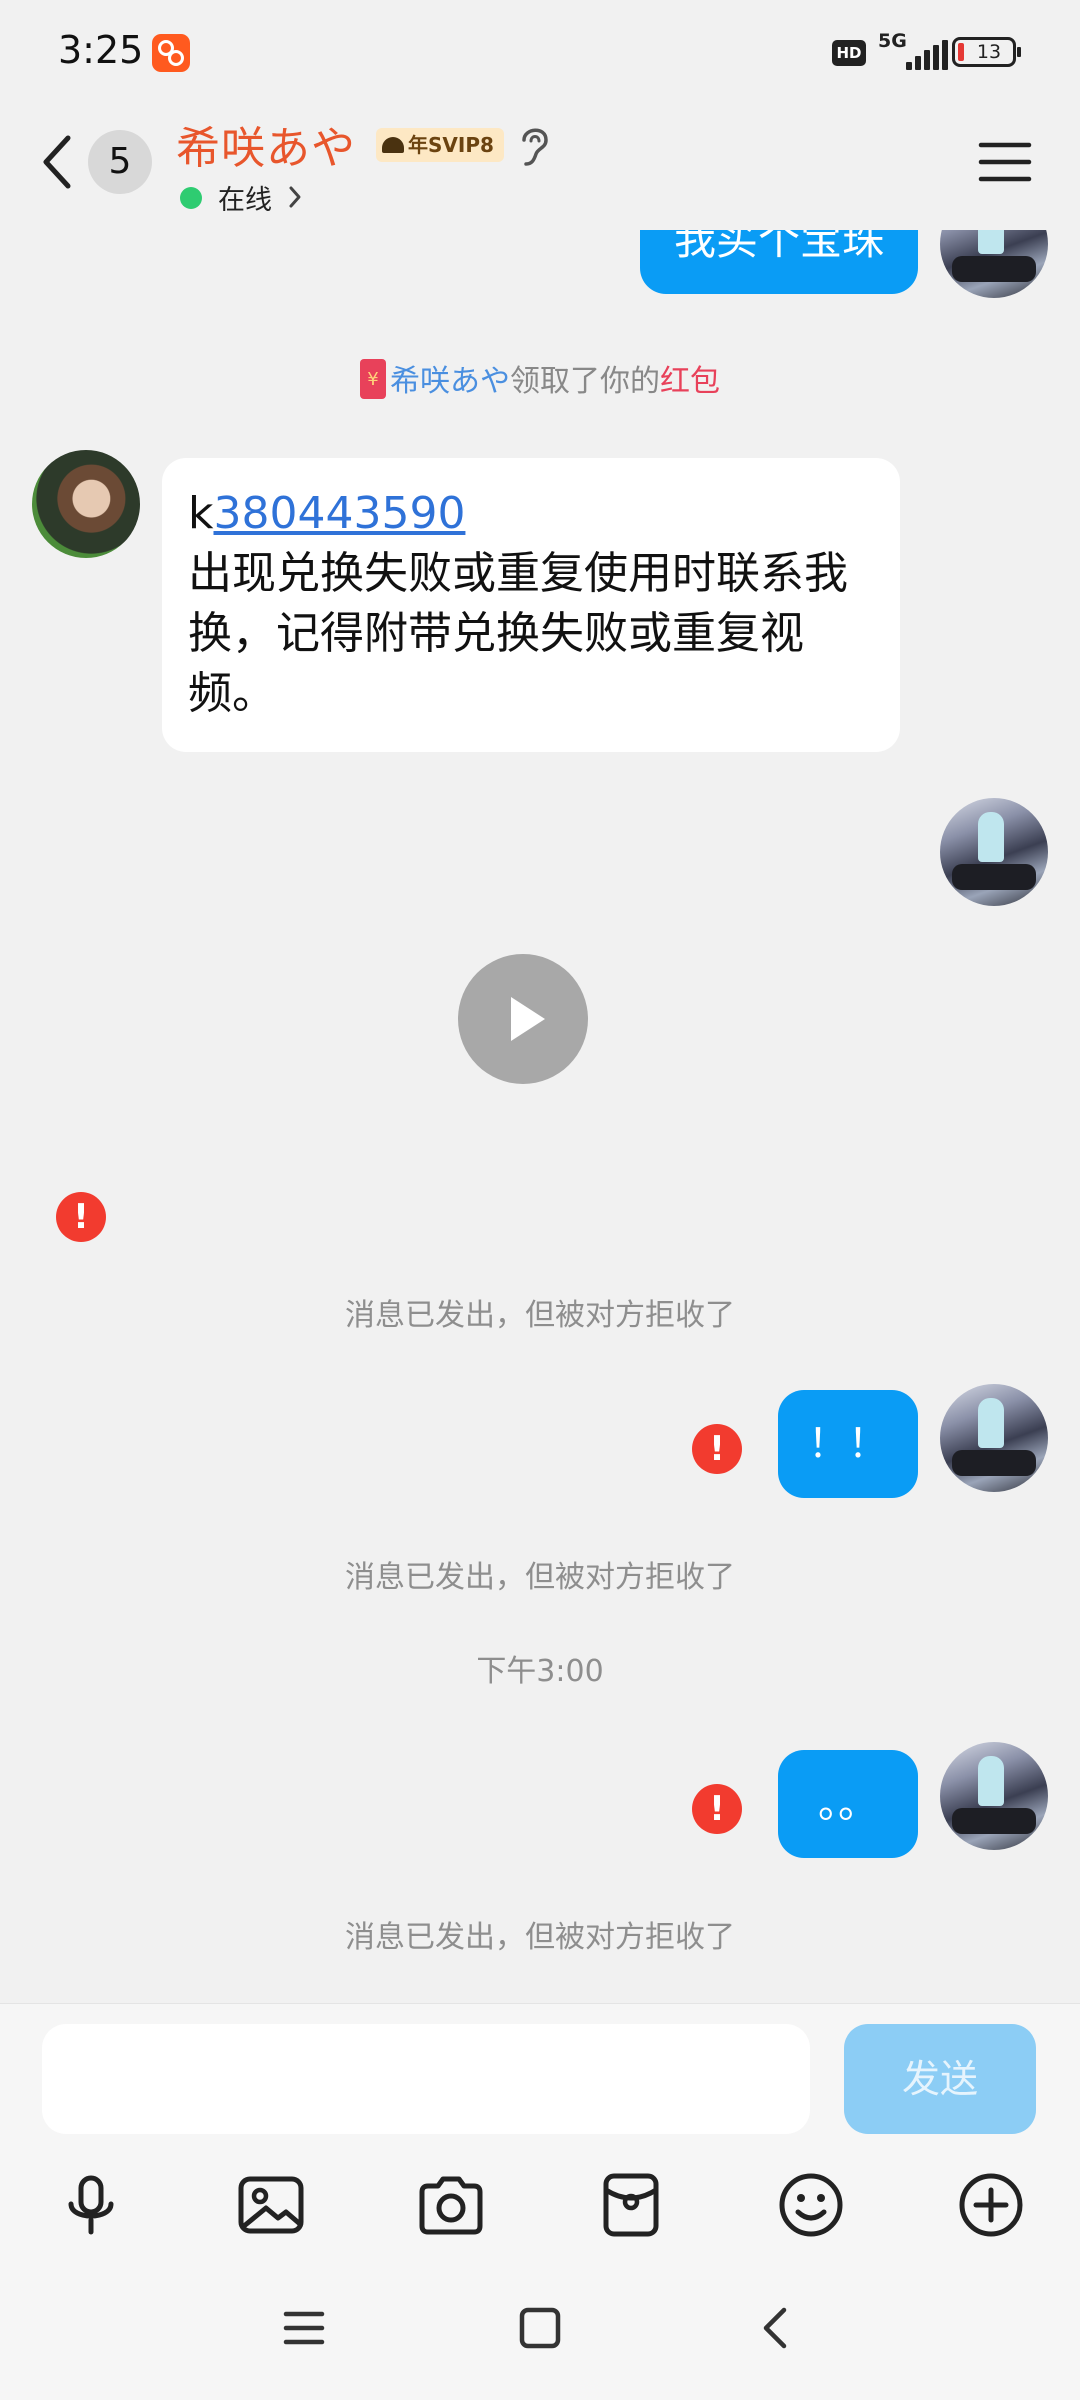  I want to click on menu-icon, so click(1005, 162).